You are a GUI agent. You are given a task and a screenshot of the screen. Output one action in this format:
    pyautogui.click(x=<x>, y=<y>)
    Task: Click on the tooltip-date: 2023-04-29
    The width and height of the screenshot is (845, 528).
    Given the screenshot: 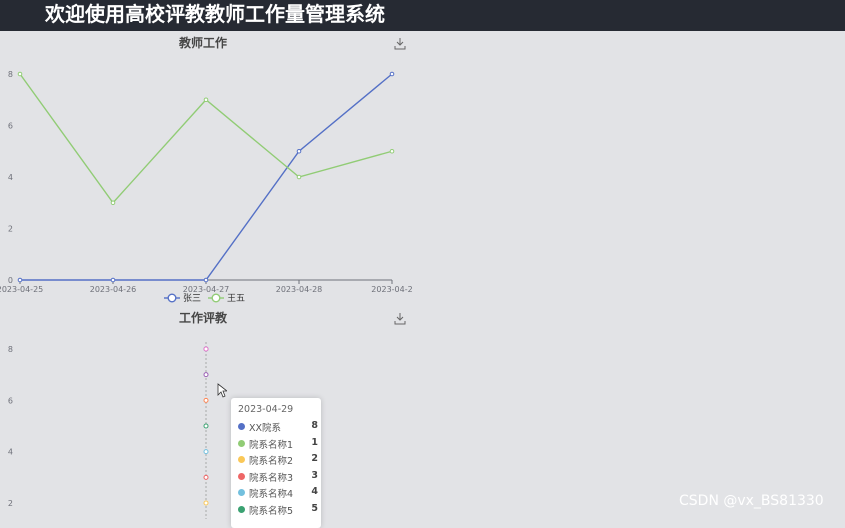 What is the action you would take?
    pyautogui.click(x=266, y=409)
    